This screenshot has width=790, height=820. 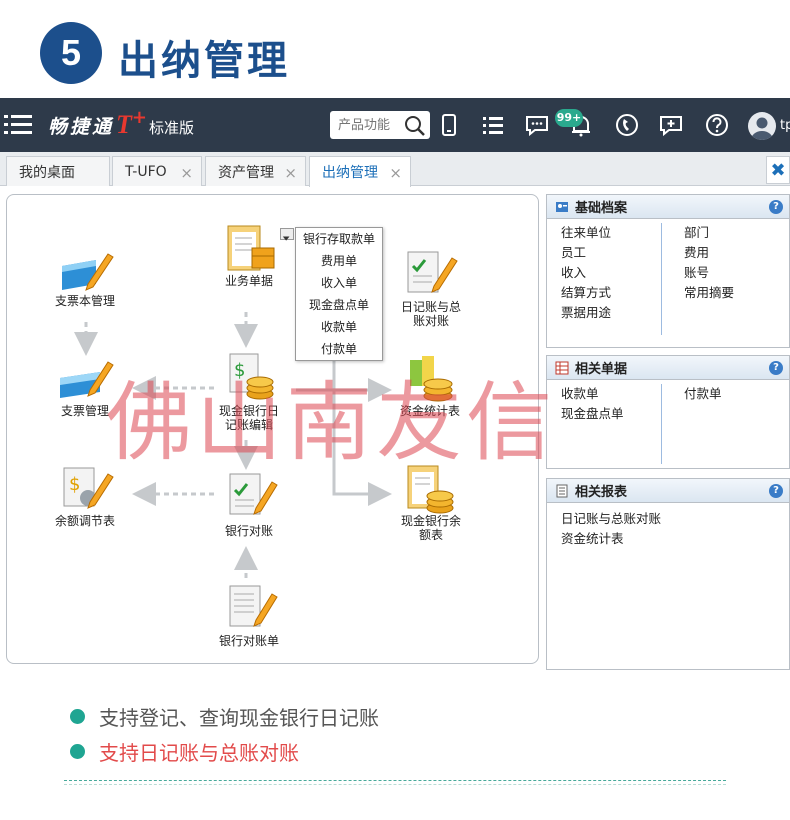 I want to click on check-icon, so click(x=86, y=382).